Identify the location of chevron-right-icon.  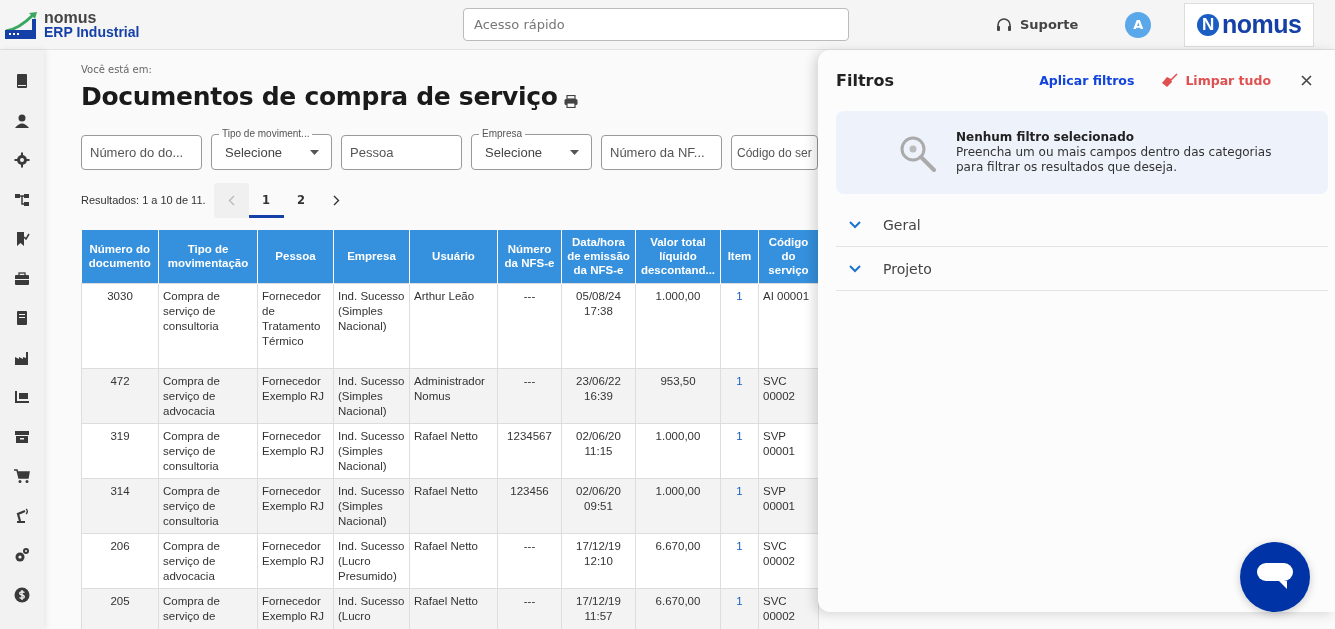
(336, 200).